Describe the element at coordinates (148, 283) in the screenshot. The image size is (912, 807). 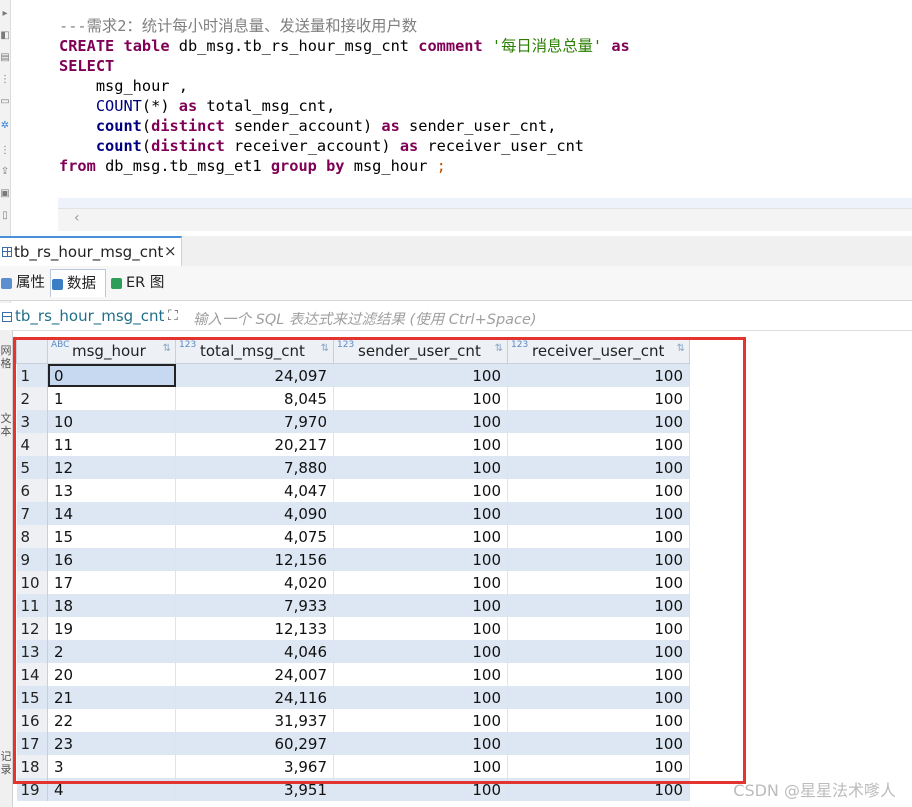
I see `tab-er-diagram: ER 图` at that location.